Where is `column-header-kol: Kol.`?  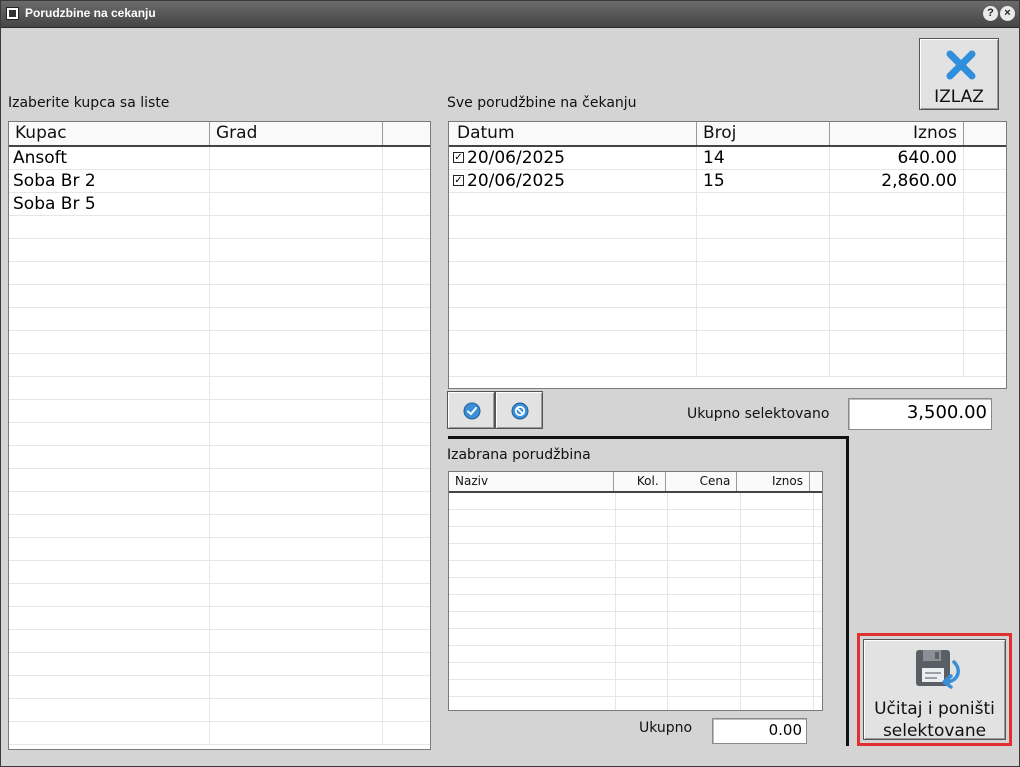
column-header-kol: Kol. is located at coordinates (640, 481).